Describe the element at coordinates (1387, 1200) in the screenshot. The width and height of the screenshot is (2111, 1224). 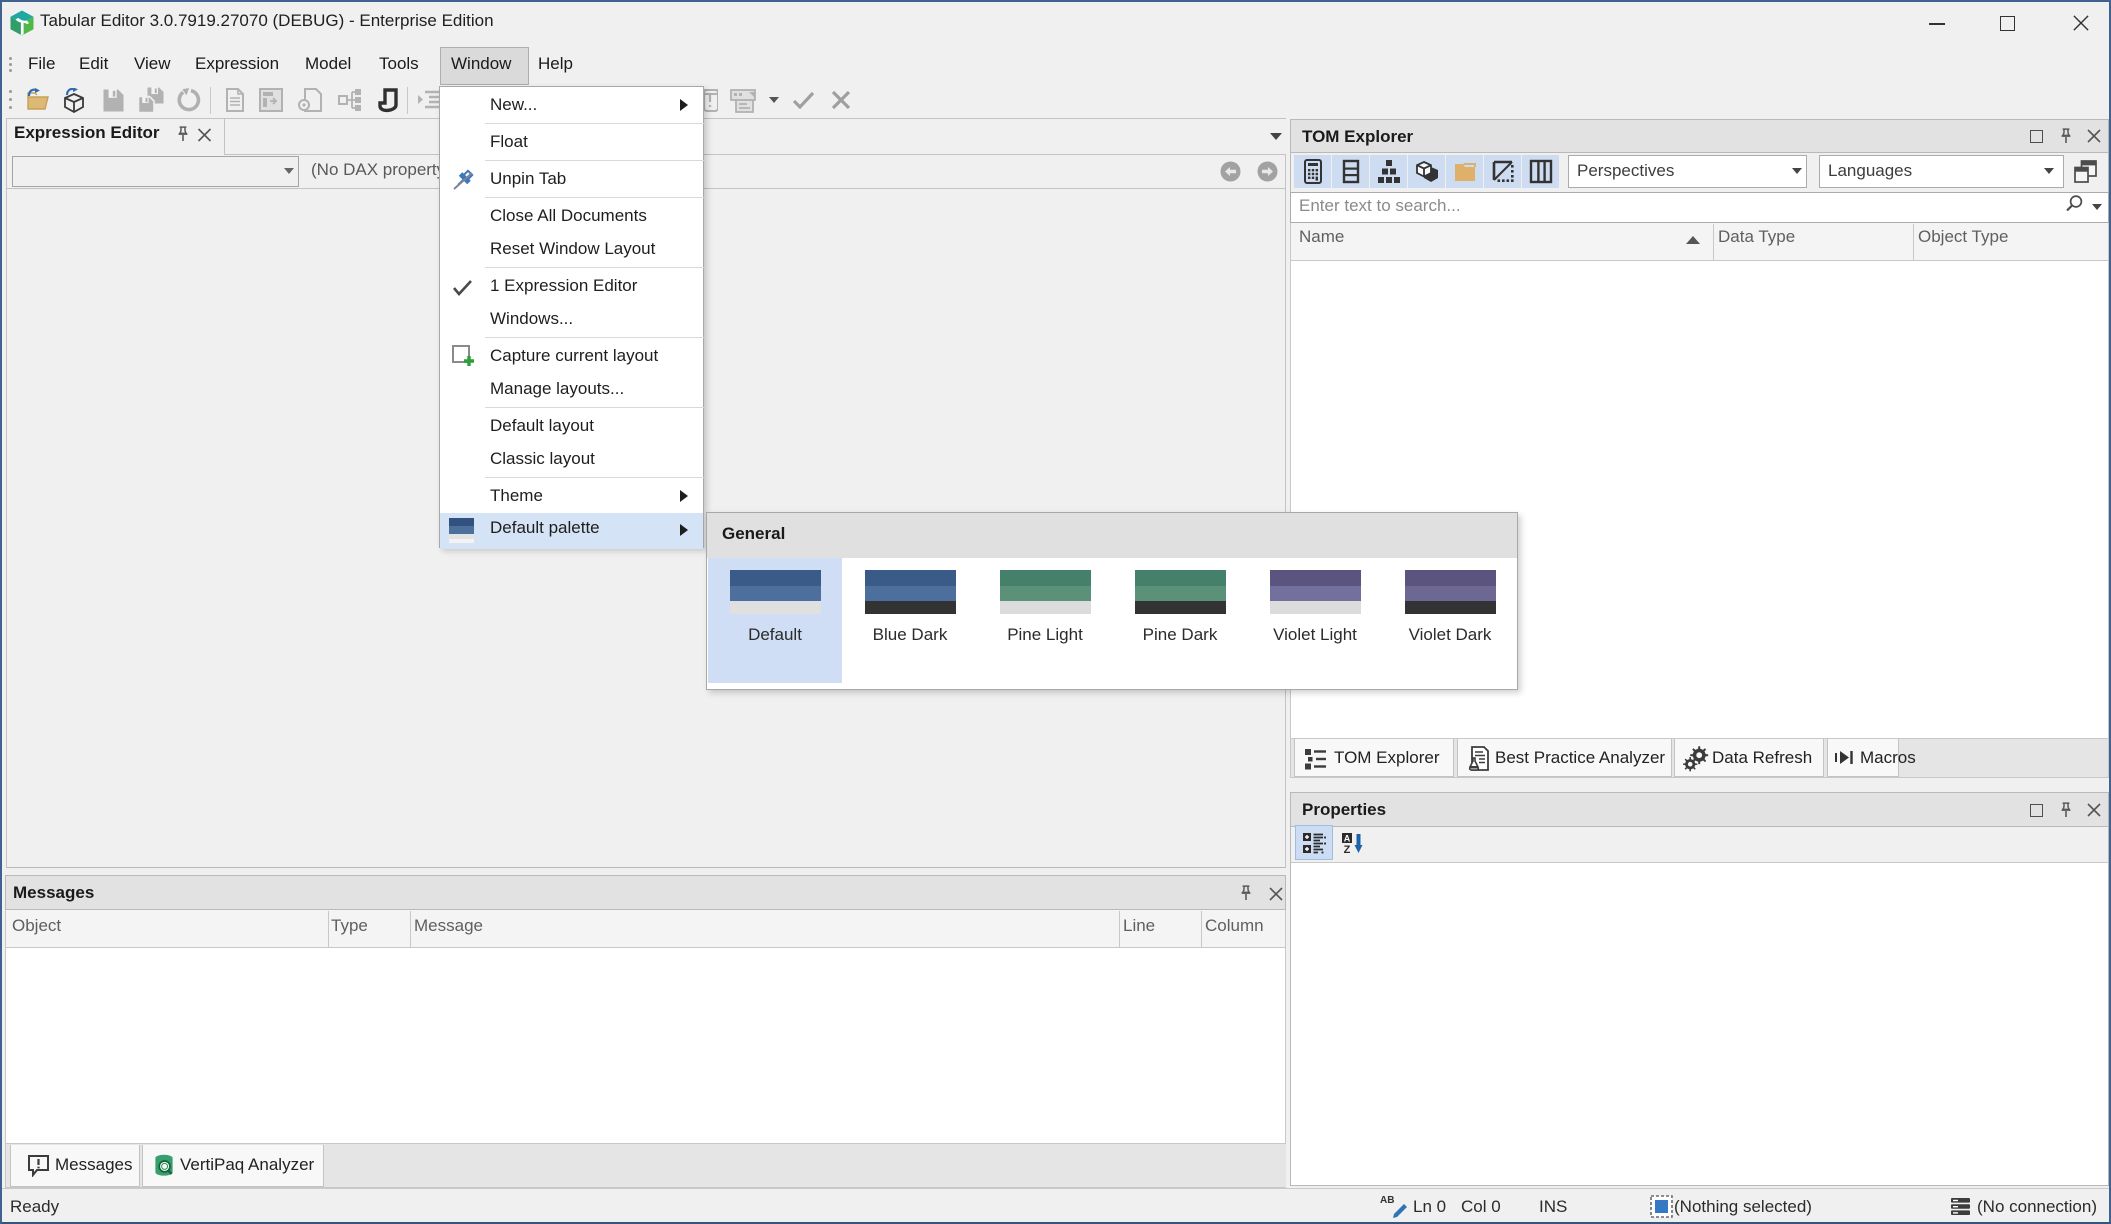
I see `svg-text: AB` at that location.